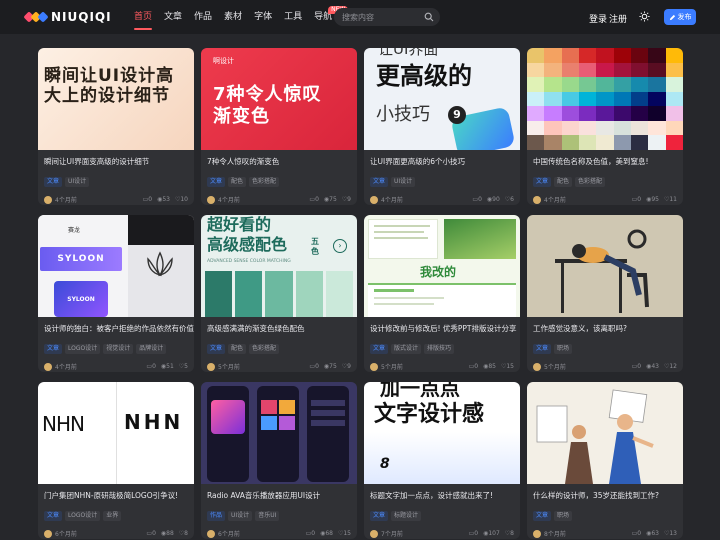 This screenshot has height=540, width=720. What do you see at coordinates (173, 17) in the screenshot?
I see `nav-articles: 文章` at bounding box center [173, 17].